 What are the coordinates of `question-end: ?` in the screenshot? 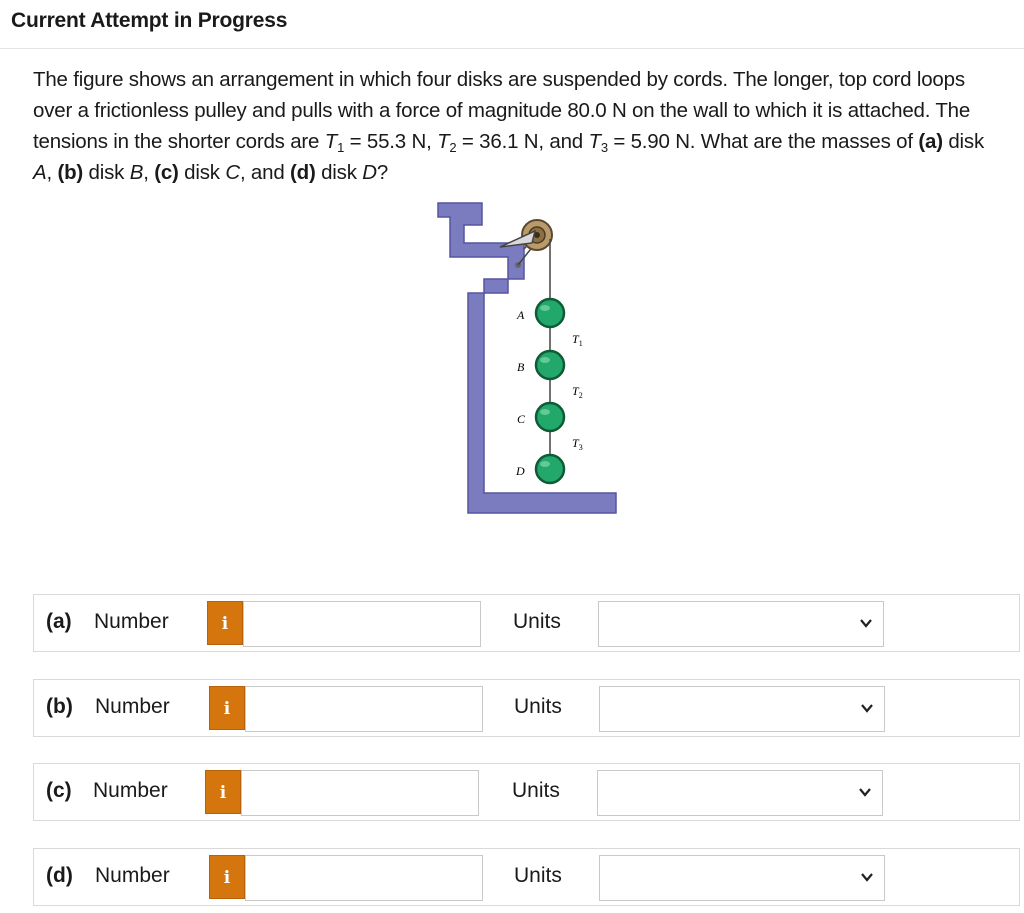 It's located at (382, 172).